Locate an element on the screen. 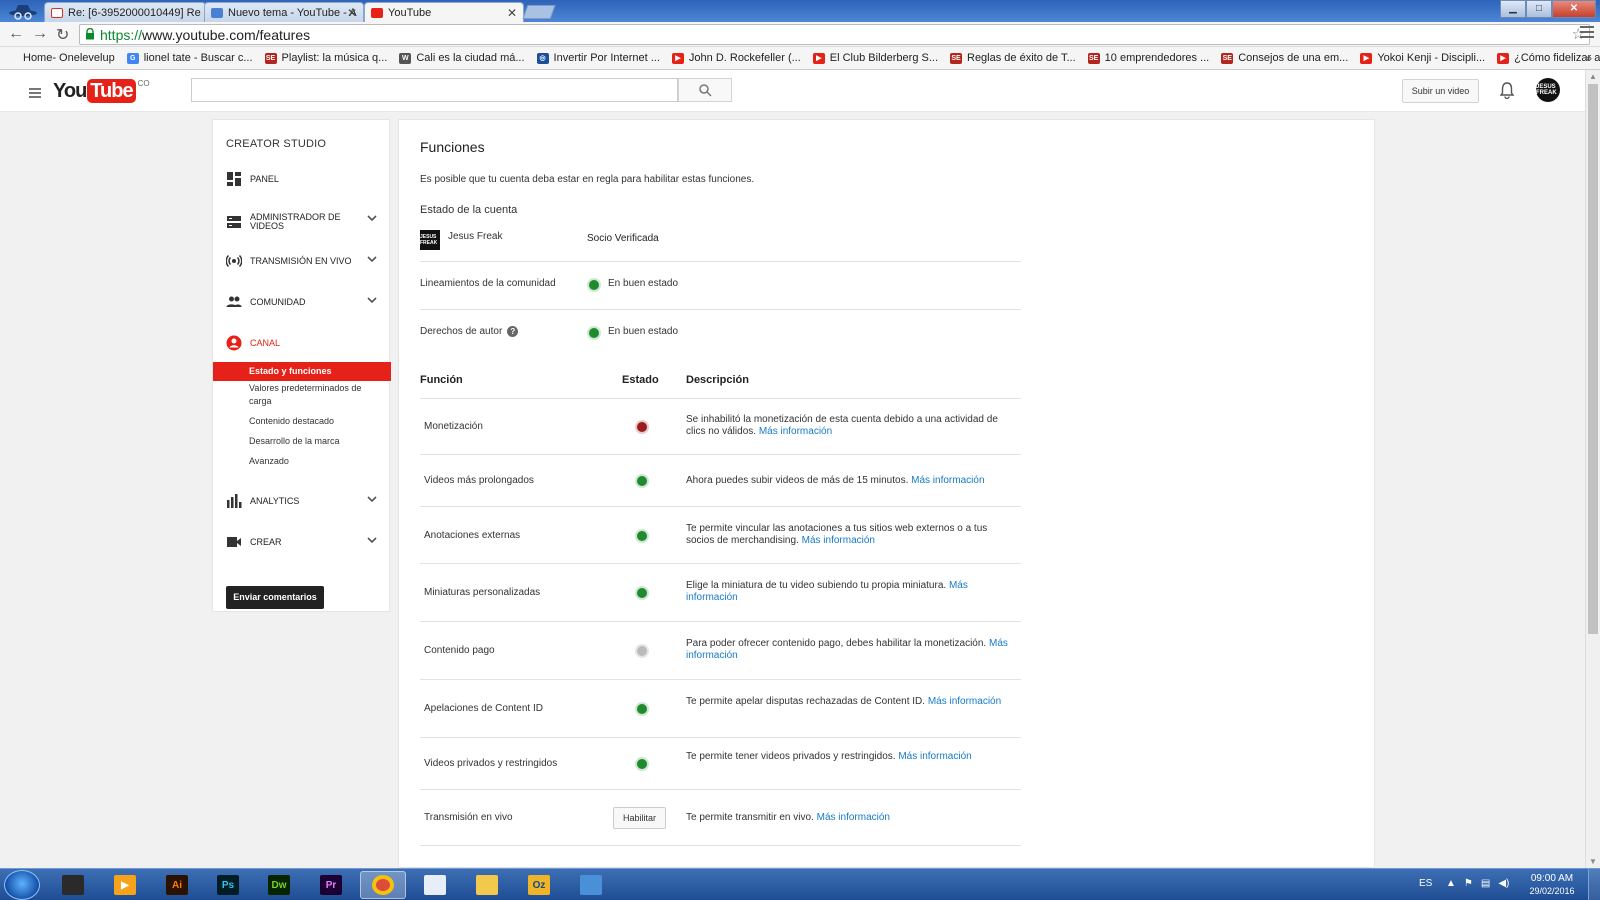  taskbar-app-illustrator: Ai is located at coordinates (177, 885).